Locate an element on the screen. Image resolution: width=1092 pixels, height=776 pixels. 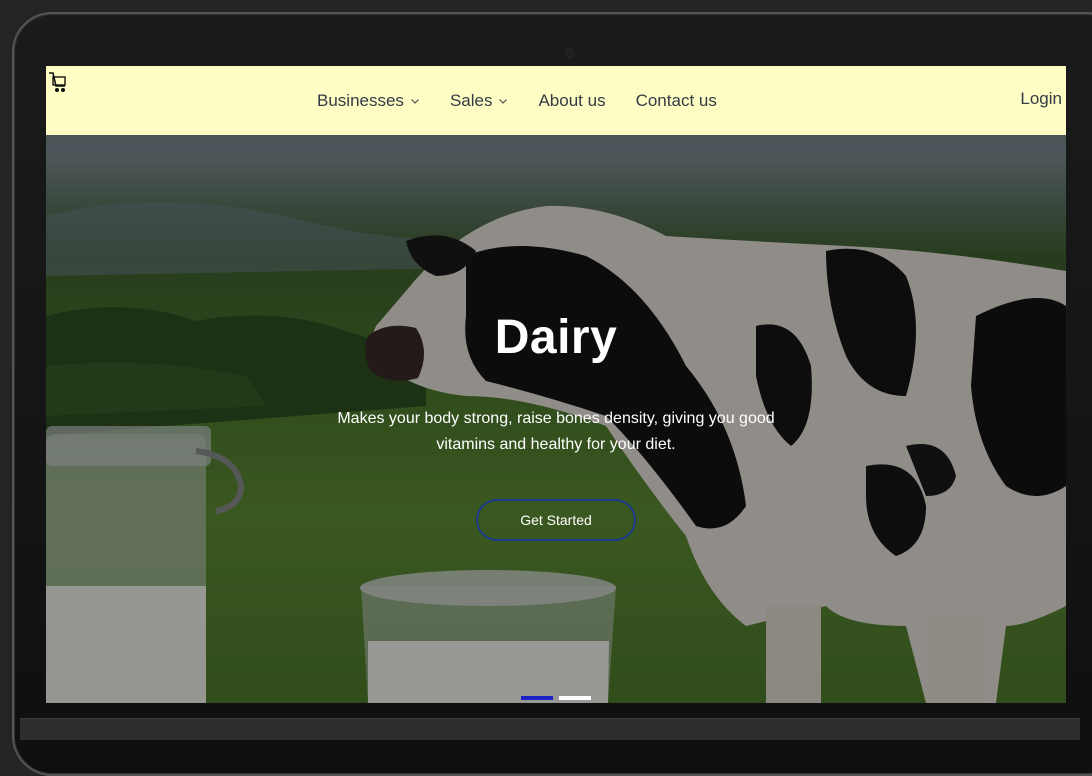
login-link: Login is located at coordinates (1041, 100).